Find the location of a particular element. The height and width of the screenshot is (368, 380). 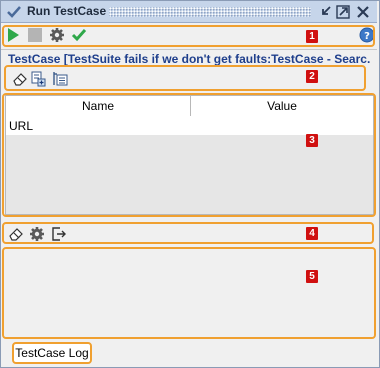

title-bar: Run TestCase is located at coordinates (189, 12).